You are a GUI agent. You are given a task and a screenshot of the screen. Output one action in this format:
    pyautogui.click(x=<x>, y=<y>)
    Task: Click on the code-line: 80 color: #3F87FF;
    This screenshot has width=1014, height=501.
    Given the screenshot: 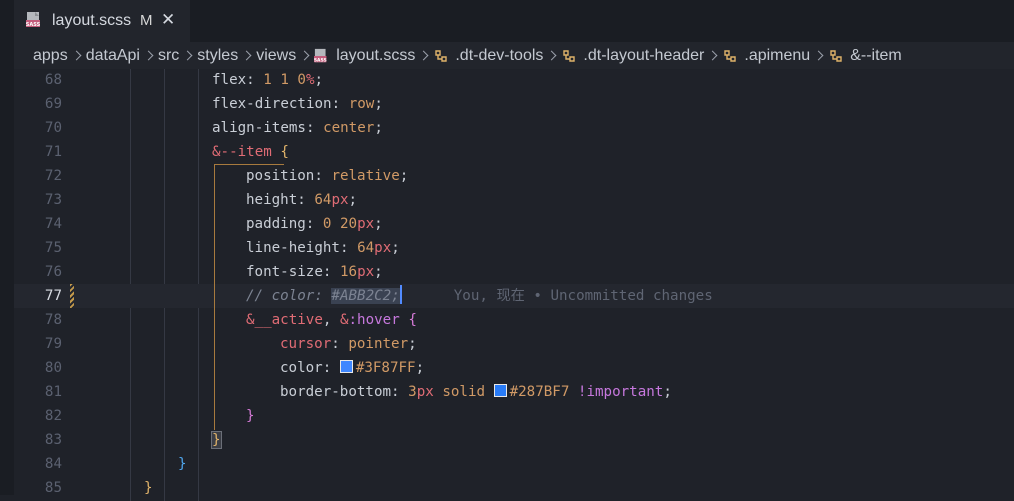 What is the action you would take?
    pyautogui.click(x=514, y=368)
    